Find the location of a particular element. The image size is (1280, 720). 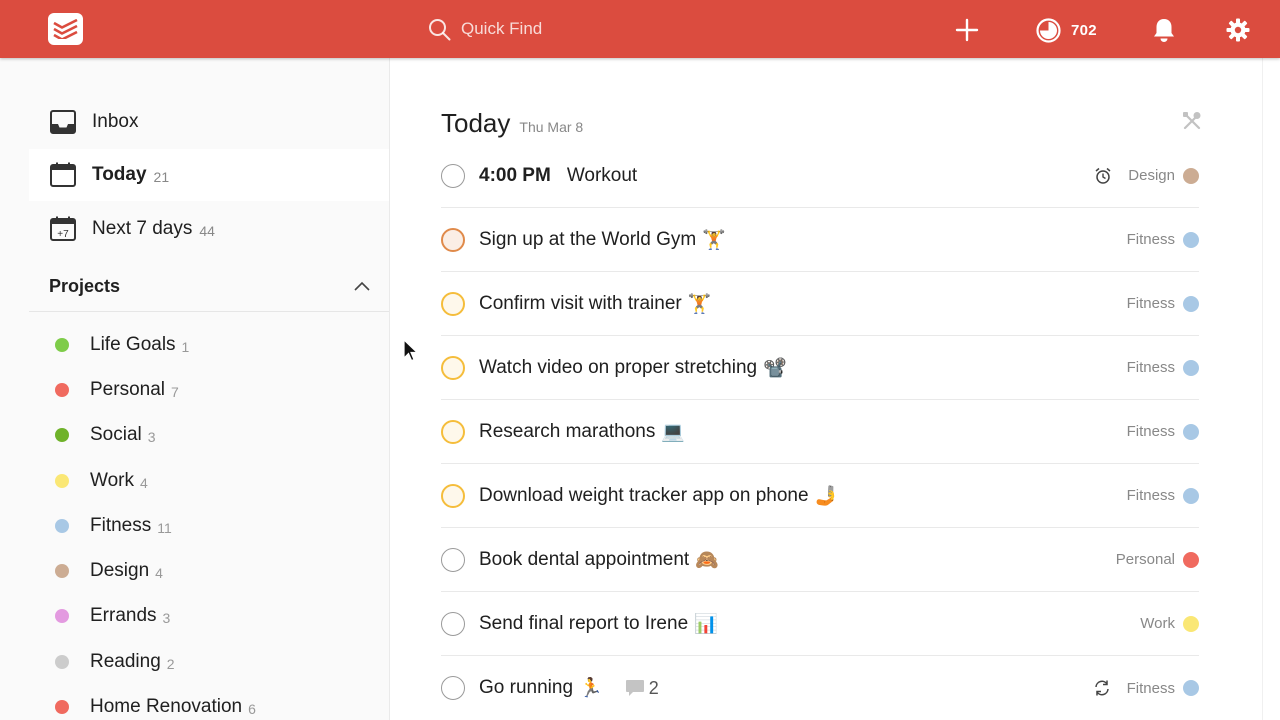

project-item: Home Renovation 6 is located at coordinates (209, 702).